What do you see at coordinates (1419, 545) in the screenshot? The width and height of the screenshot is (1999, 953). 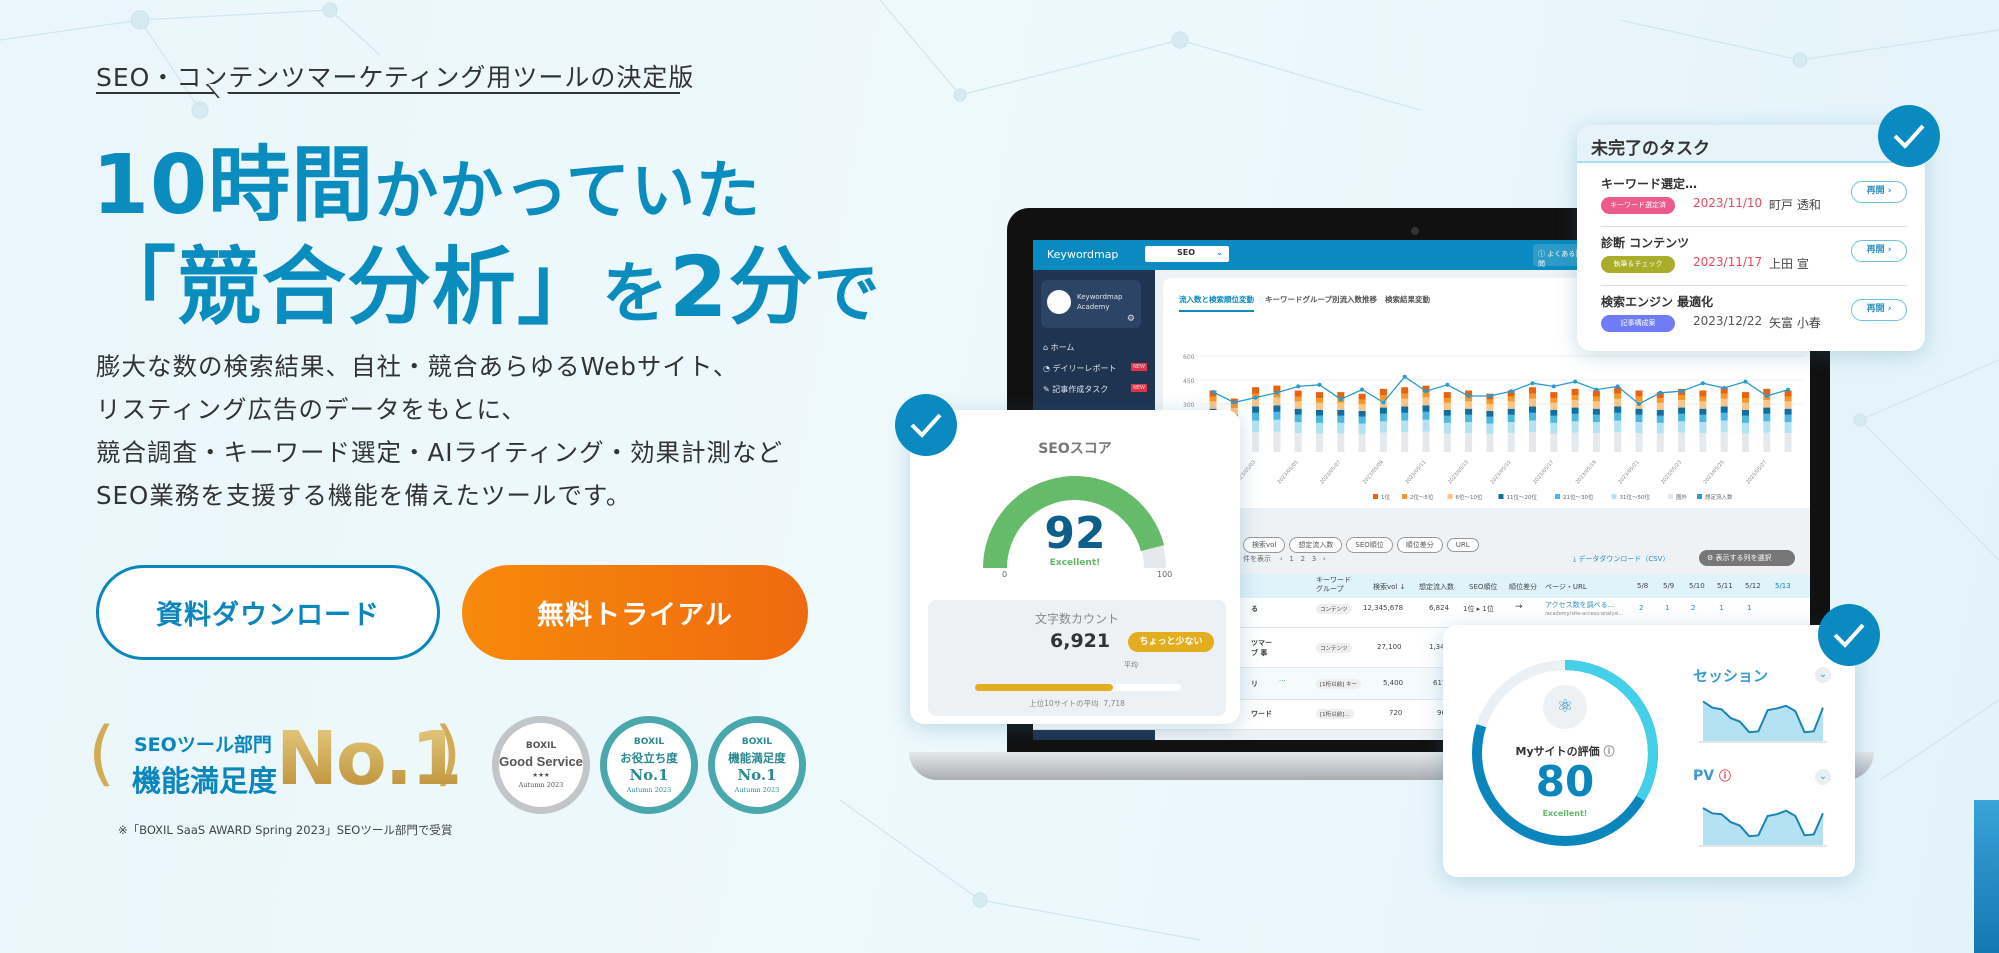 I see `chip-rank-diff: 順位差分` at bounding box center [1419, 545].